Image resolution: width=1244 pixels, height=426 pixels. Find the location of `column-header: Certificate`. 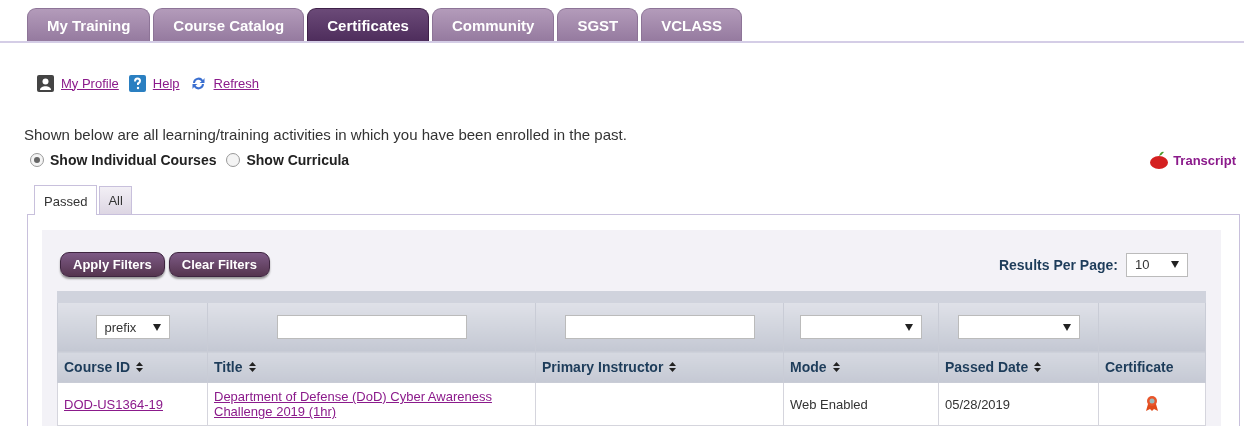

column-header: Certificate is located at coordinates (1152, 367).